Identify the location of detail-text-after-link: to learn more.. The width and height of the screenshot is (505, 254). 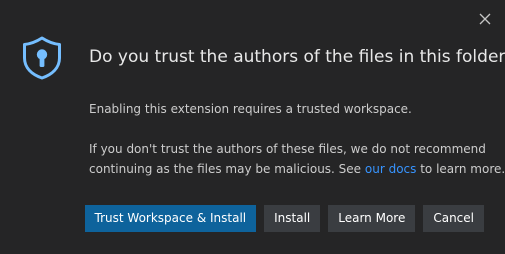
(460, 169).